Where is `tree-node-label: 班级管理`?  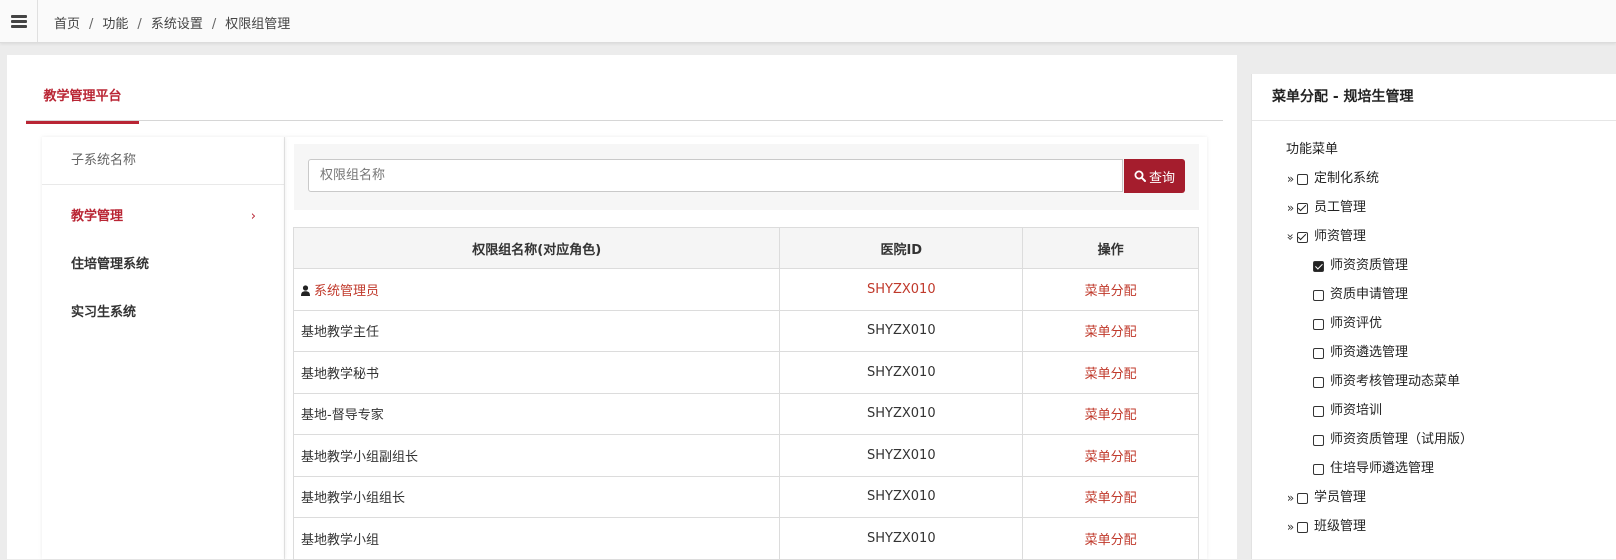
tree-node-label: 班级管理 is located at coordinates (1340, 526).